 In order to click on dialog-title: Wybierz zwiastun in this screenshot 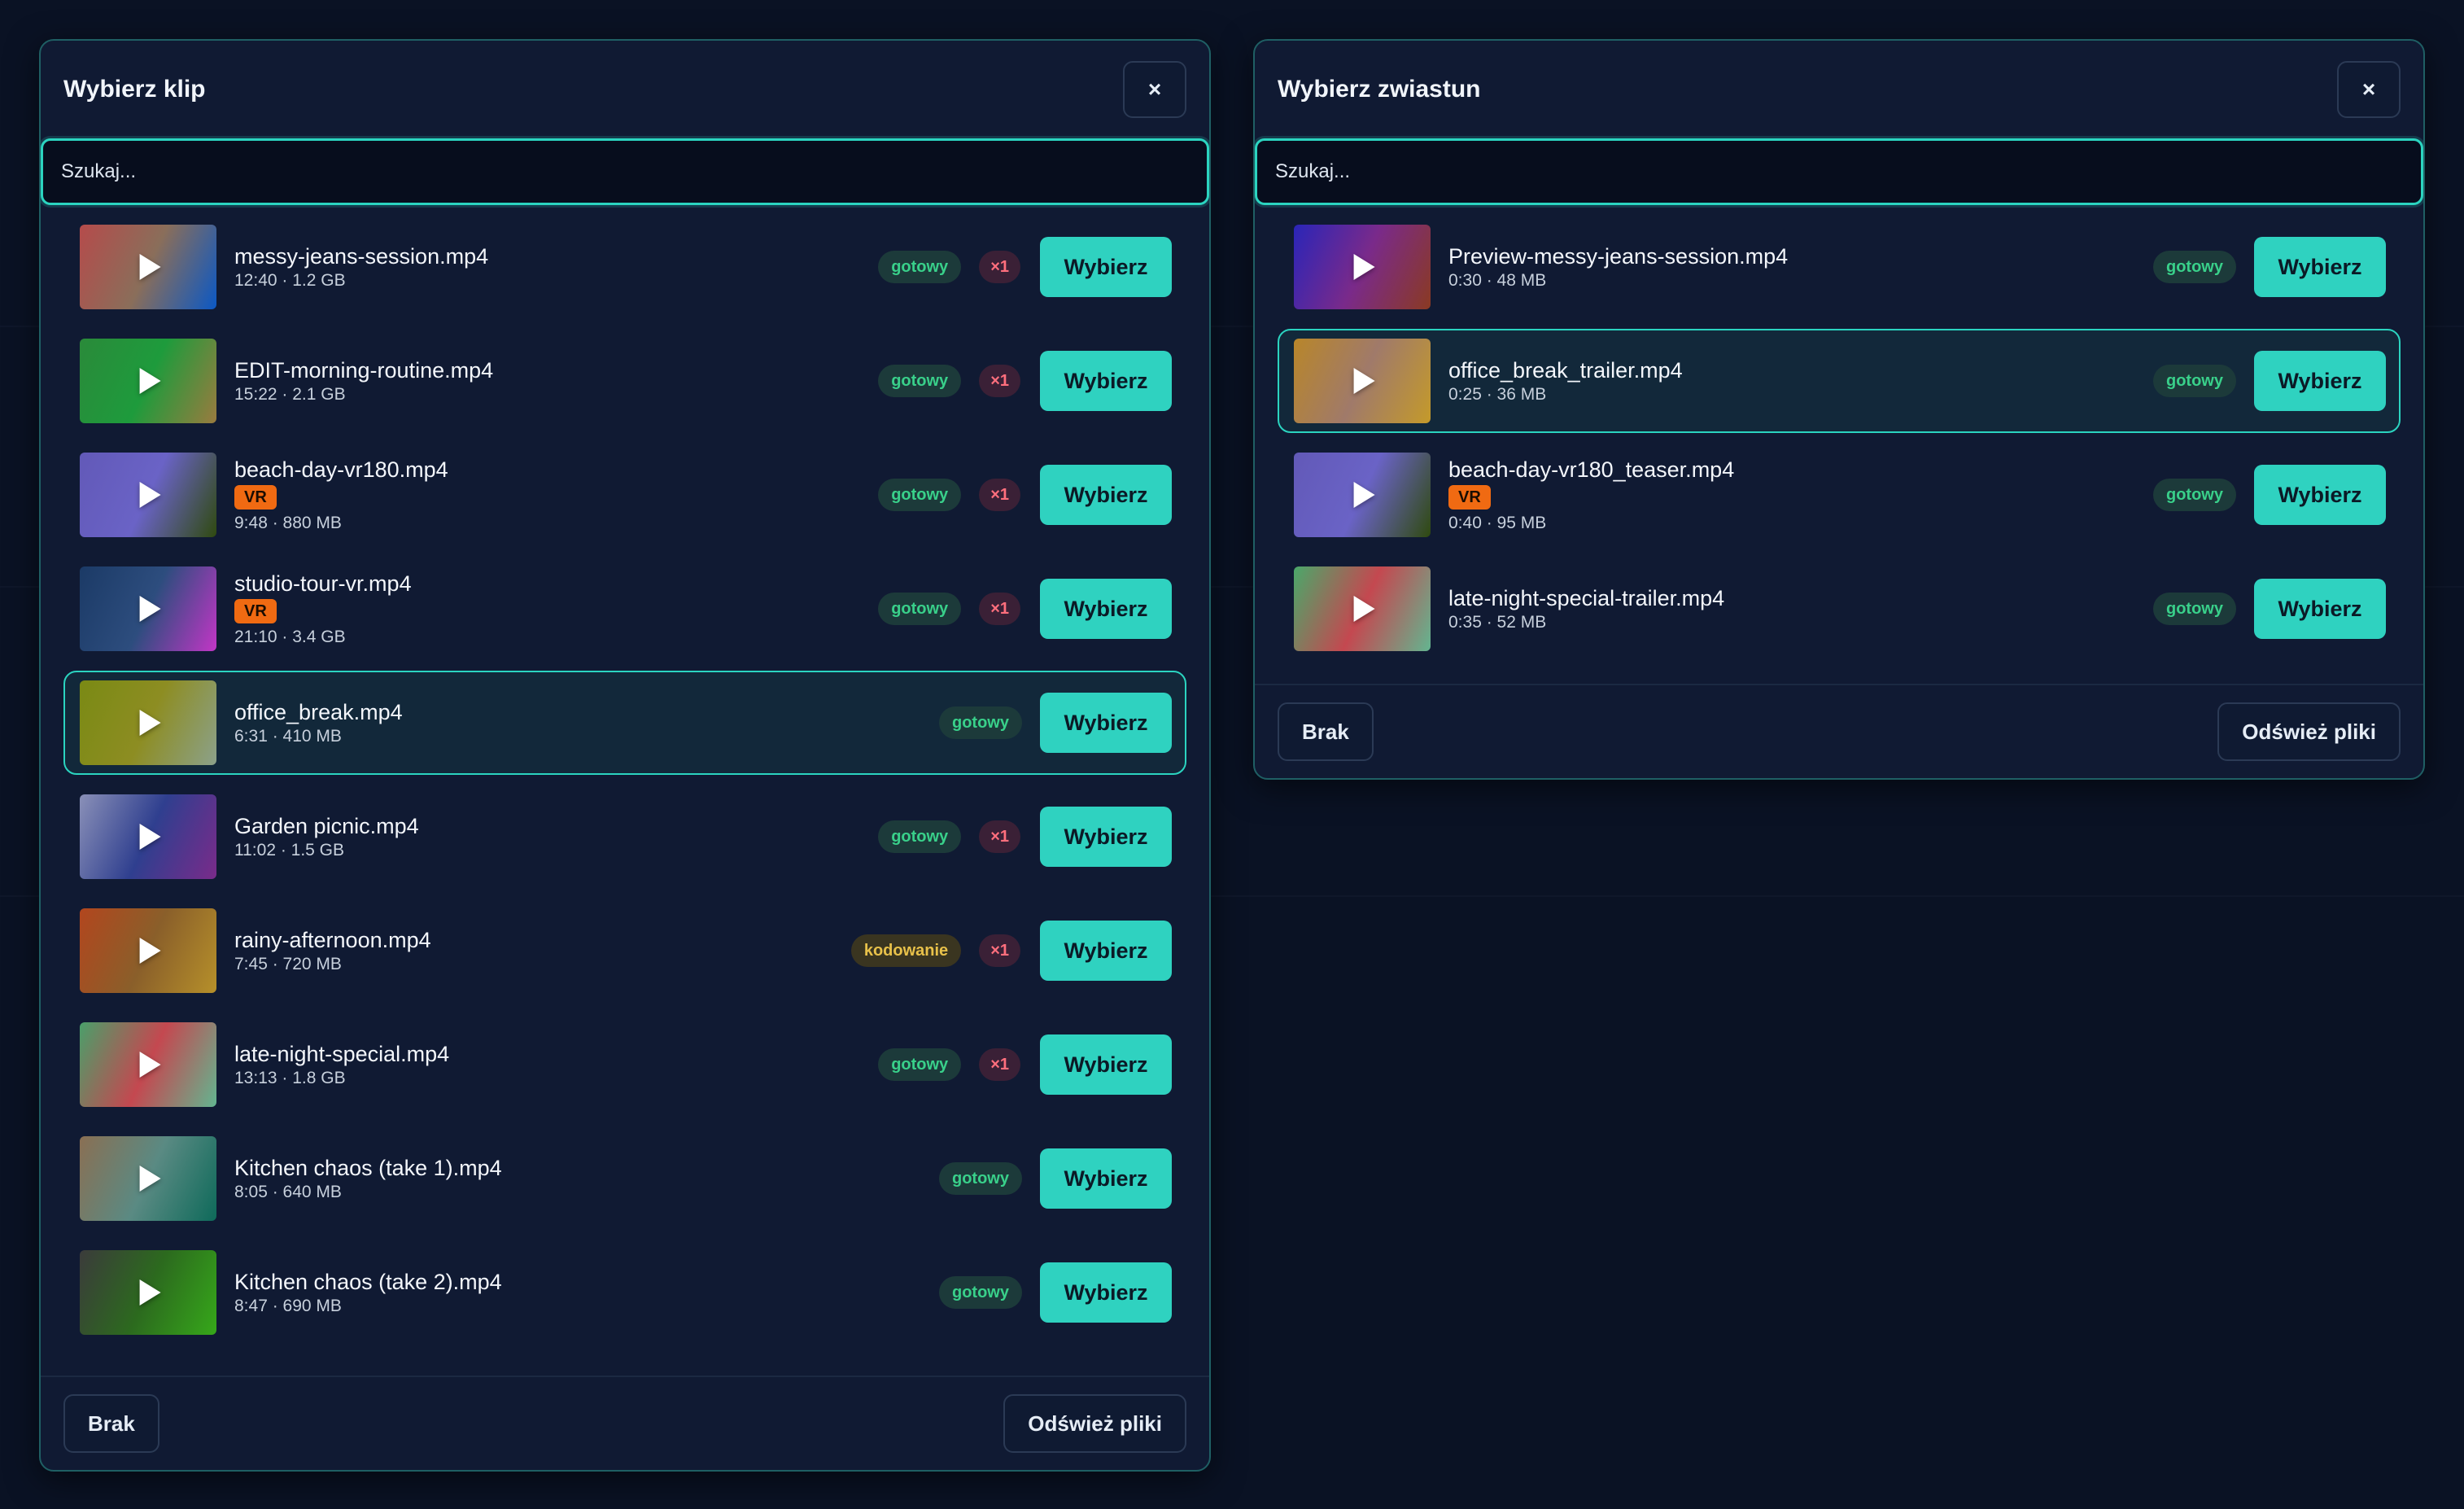, I will do `click(1379, 89)`.